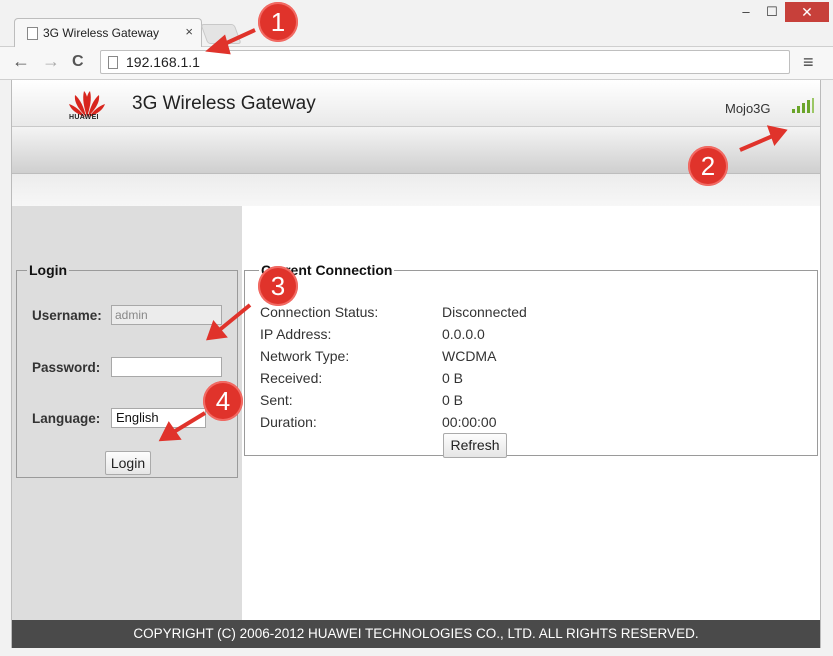 Image resolution: width=833 pixels, height=656 pixels. What do you see at coordinates (278, 22) in the screenshot?
I see `annotation-badge-1: 1` at bounding box center [278, 22].